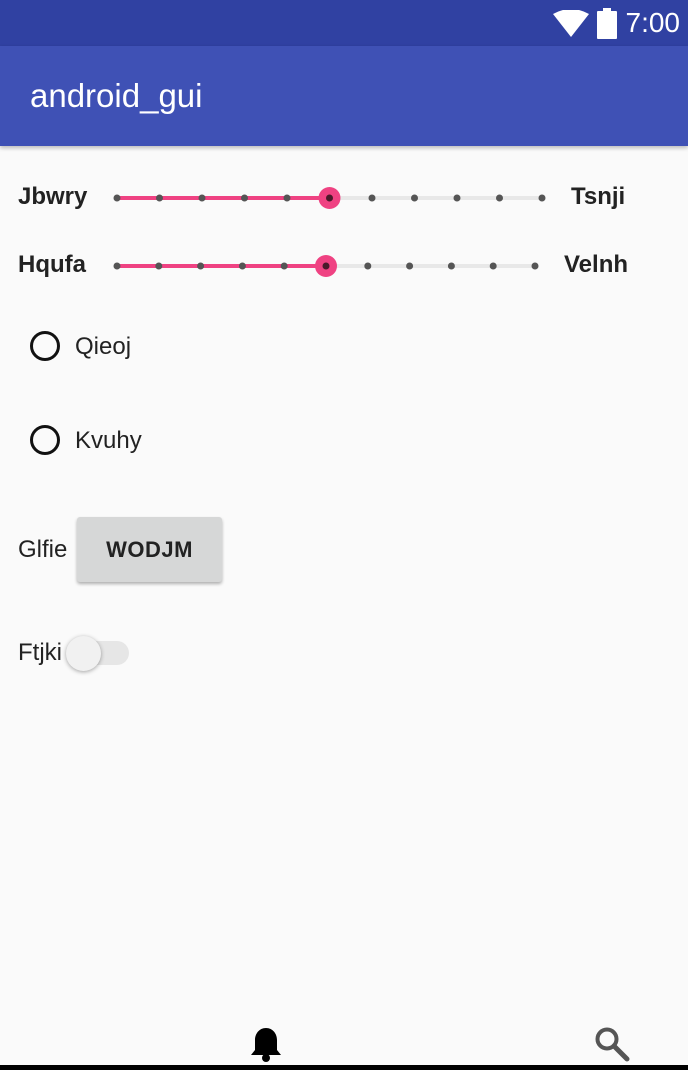 The width and height of the screenshot is (688, 1070). What do you see at coordinates (108, 441) in the screenshot?
I see `radio-kvuhy-label: Kvuhy` at bounding box center [108, 441].